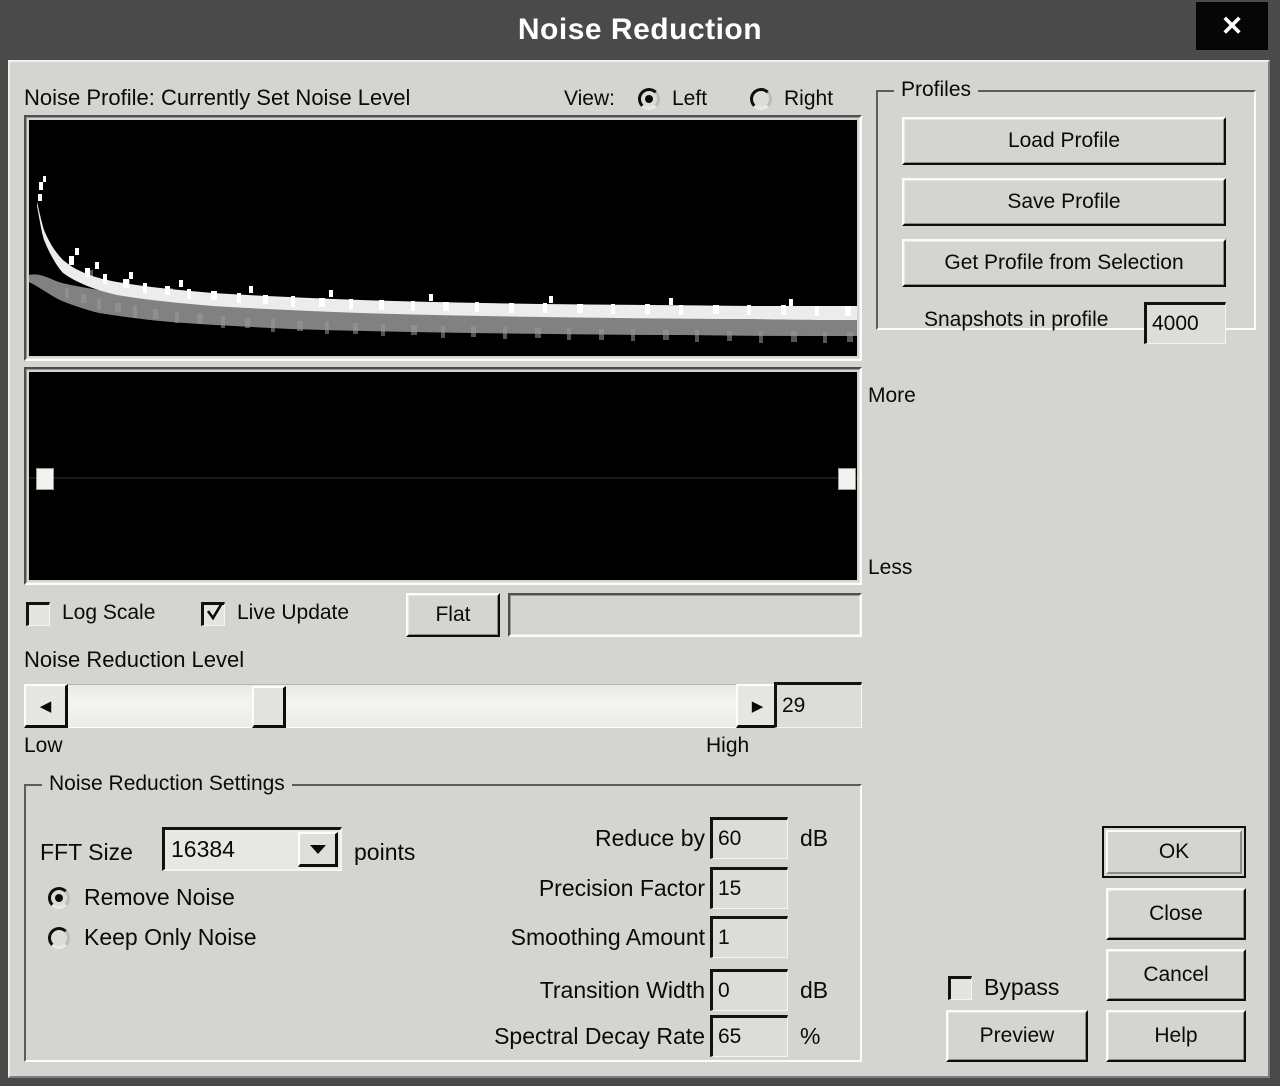 The height and width of the screenshot is (1086, 1280). What do you see at coordinates (622, 990) in the screenshot?
I see `transition-width-label: Transition Width` at bounding box center [622, 990].